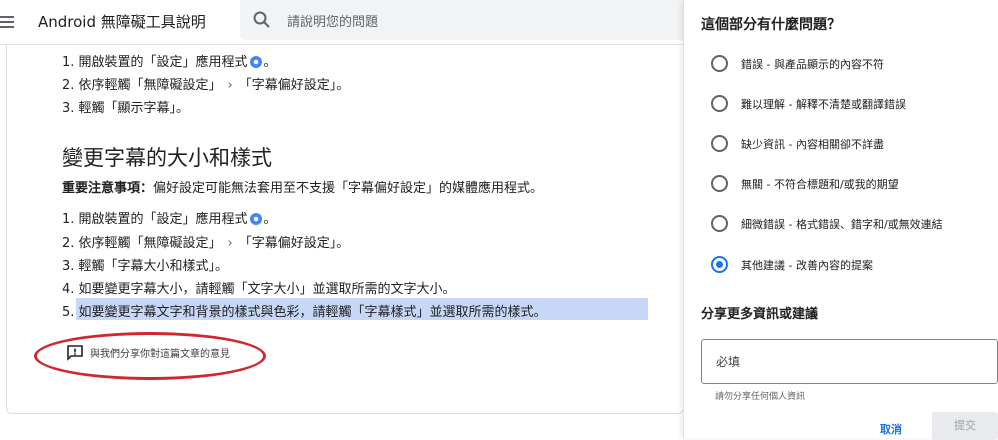 The height and width of the screenshot is (440, 998). Describe the element at coordinates (728, 361) in the screenshot. I see `textarea-placeholder: 必填` at that location.